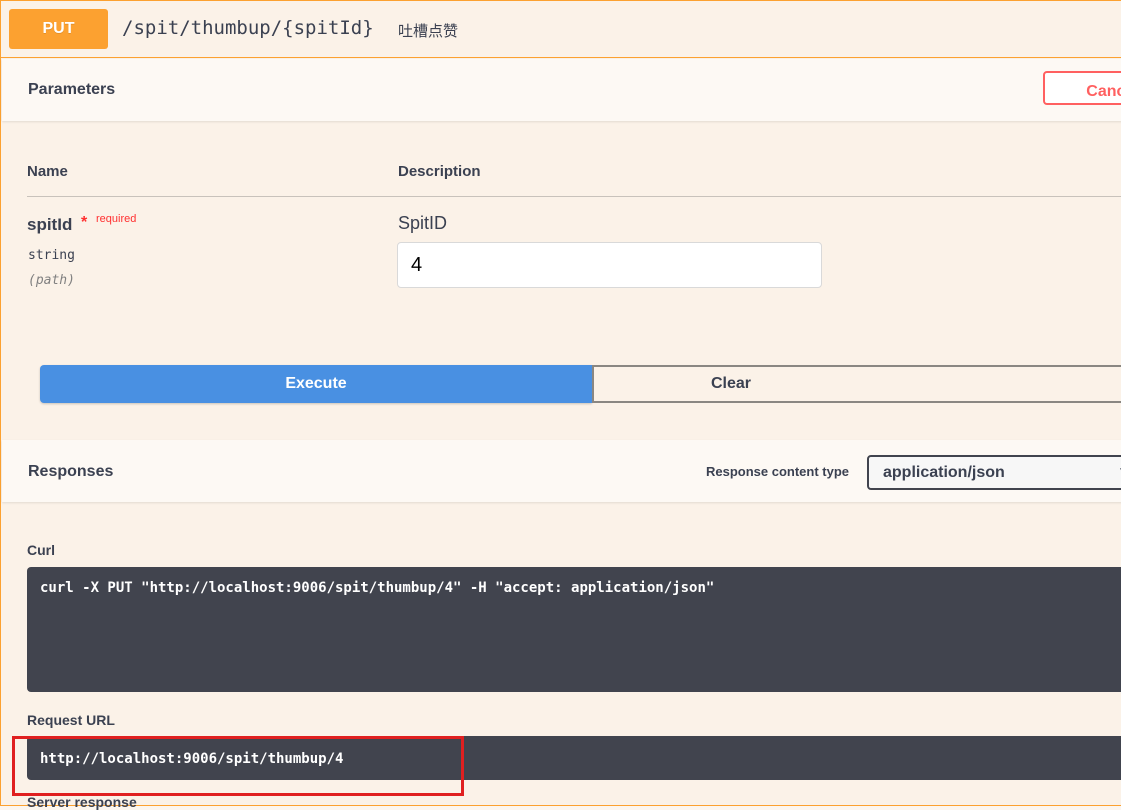  What do you see at coordinates (994, 472) in the screenshot?
I see `response-content-type-select: application/json` at bounding box center [994, 472].